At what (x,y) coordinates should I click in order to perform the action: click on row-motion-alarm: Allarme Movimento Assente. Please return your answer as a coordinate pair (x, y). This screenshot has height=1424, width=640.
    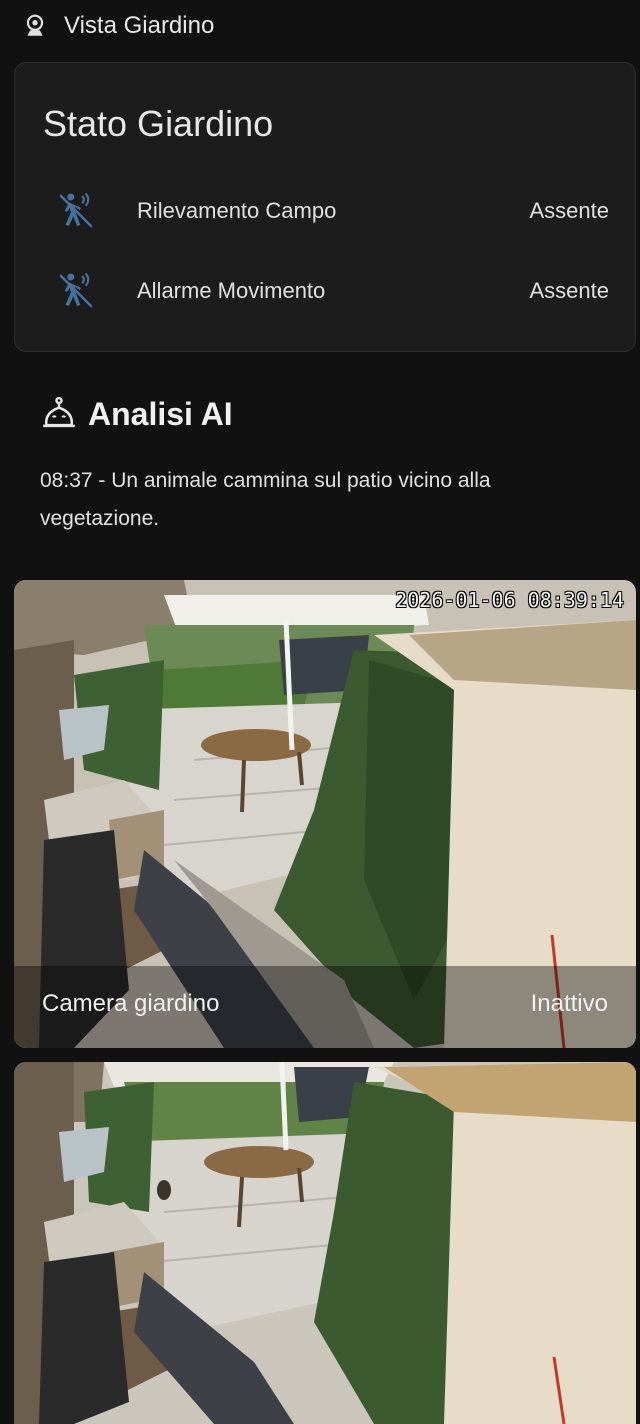
    Looking at the image, I should click on (325, 291).